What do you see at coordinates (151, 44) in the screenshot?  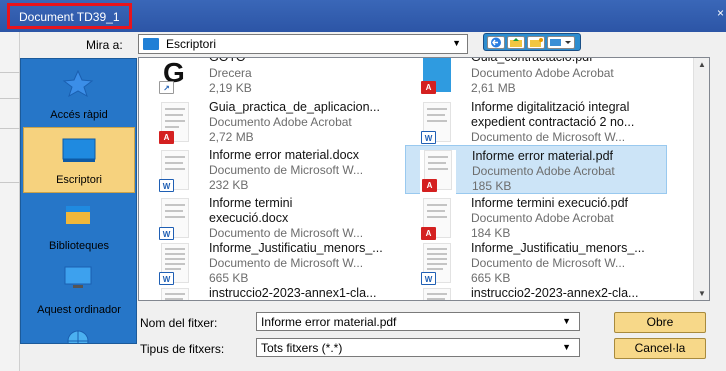 I see `folder-icon` at bounding box center [151, 44].